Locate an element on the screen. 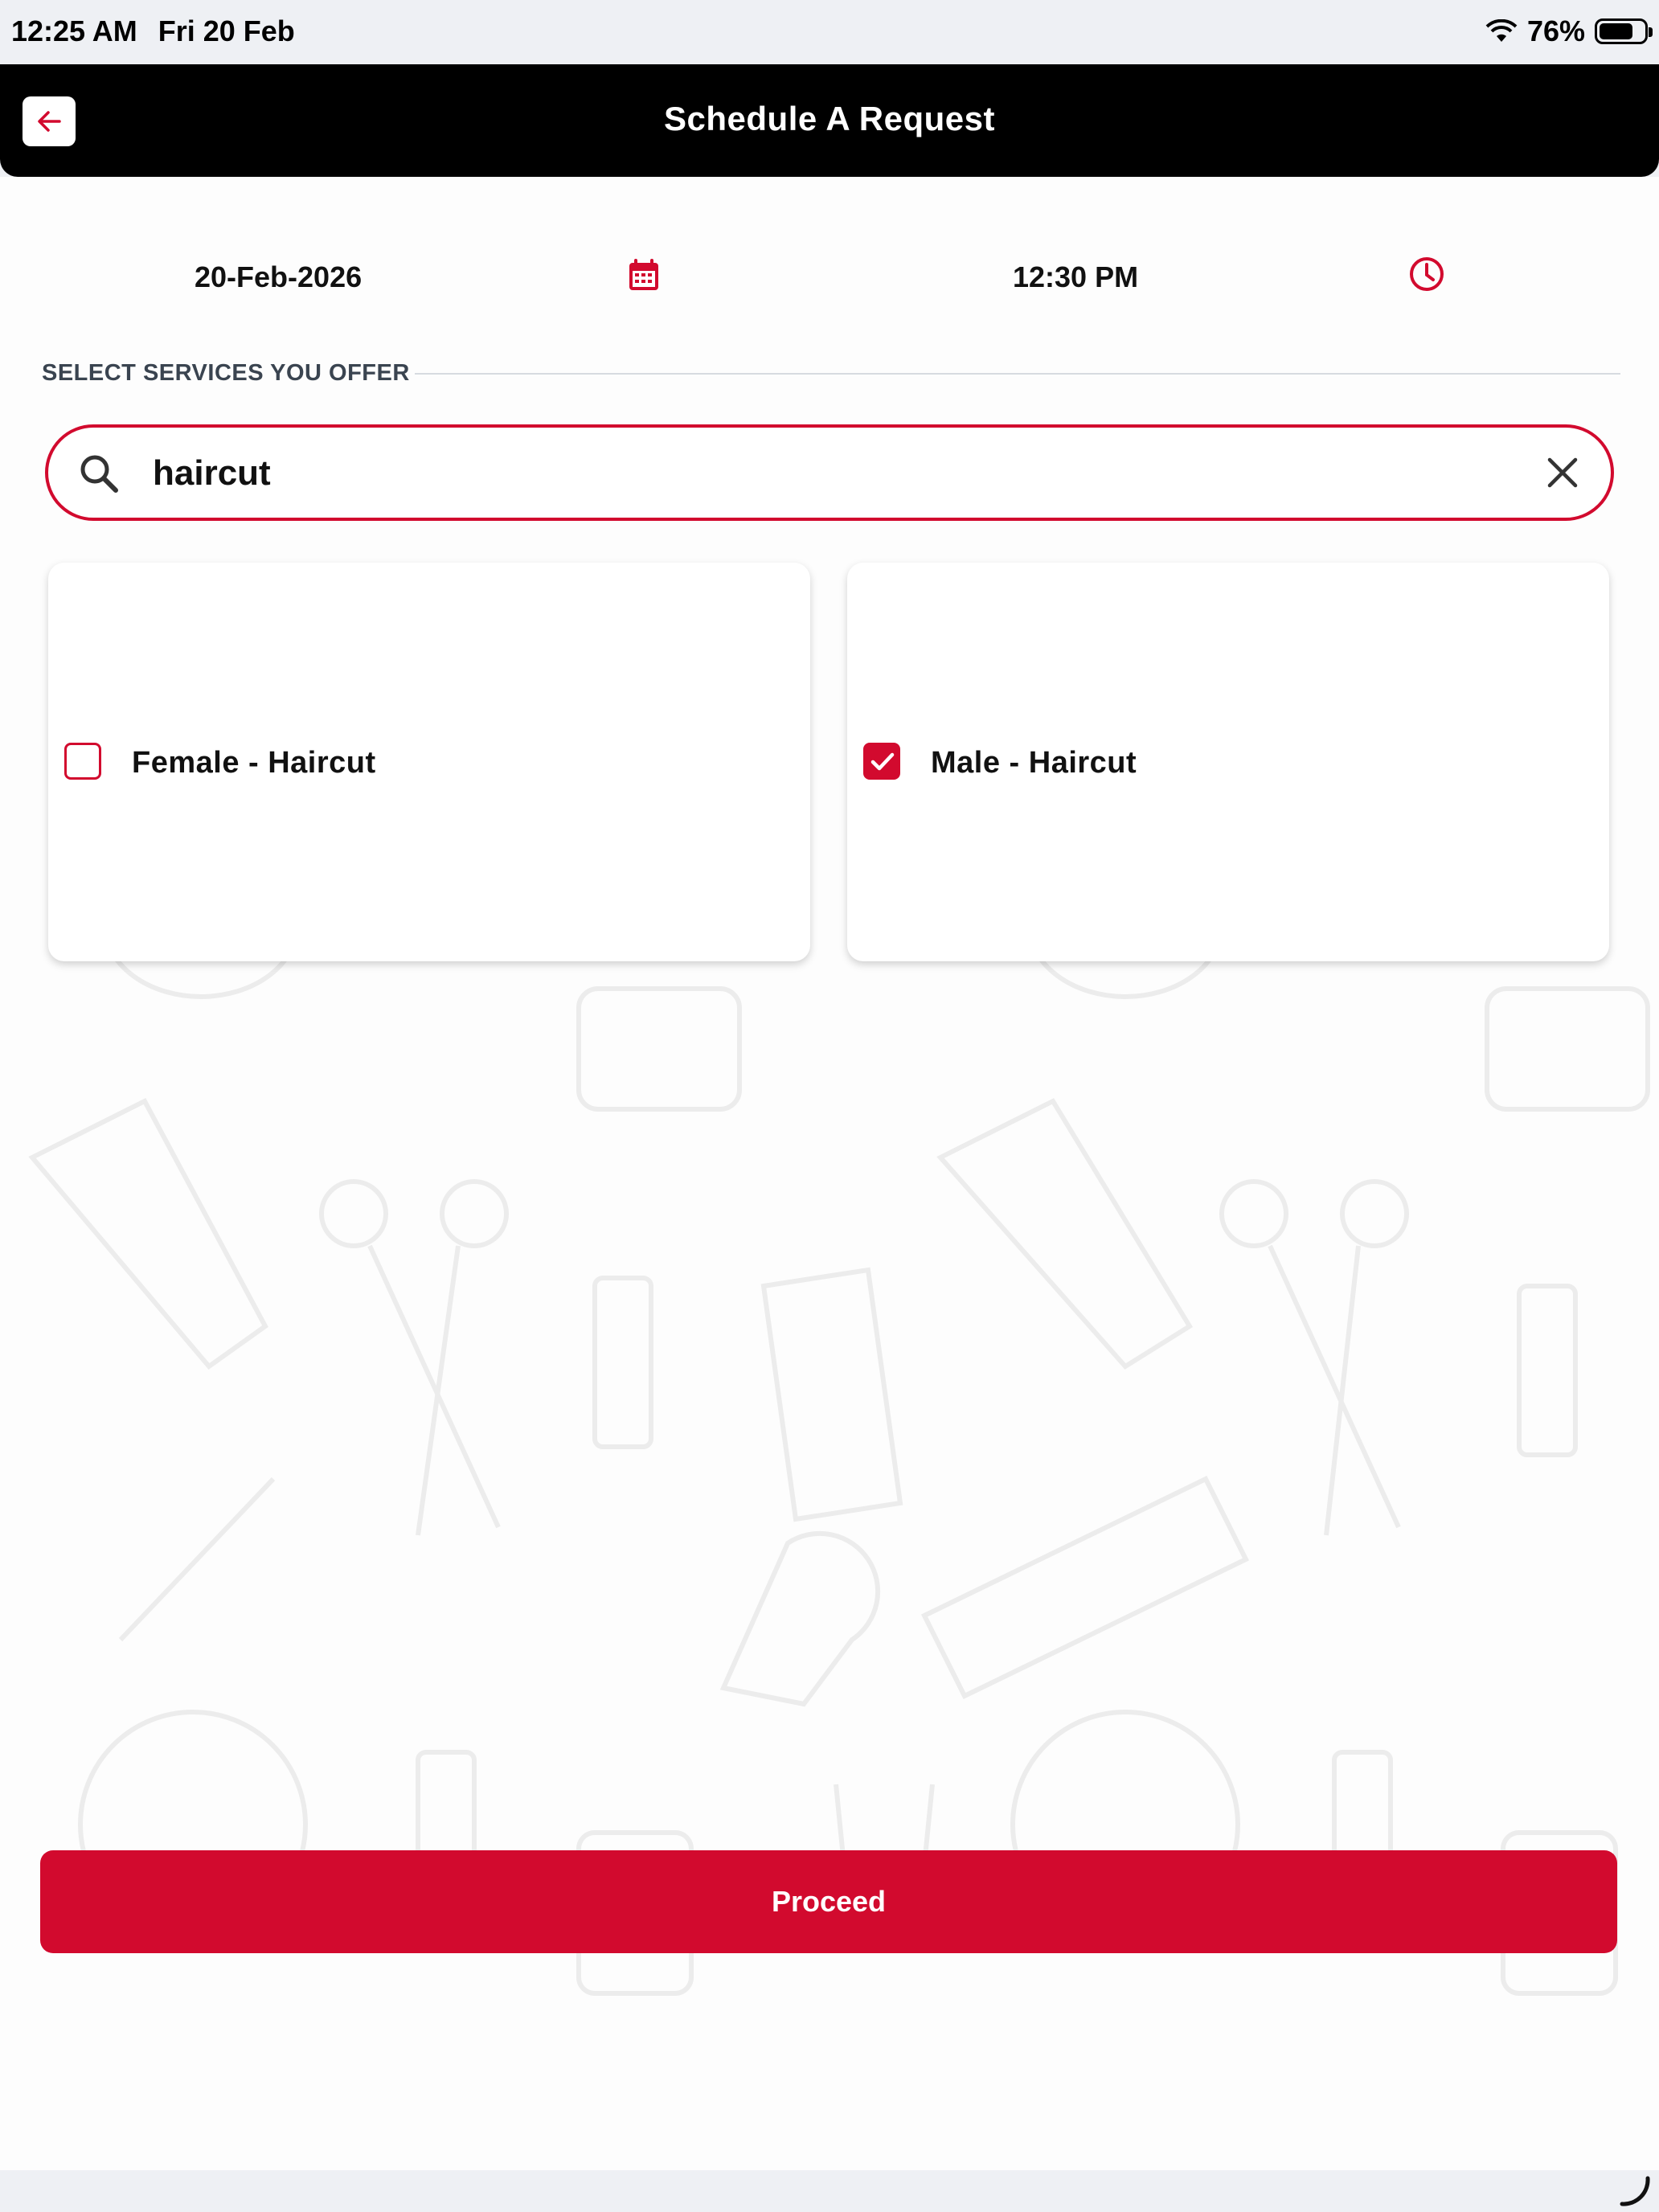 Image resolution: width=1659 pixels, height=2212 pixels. battery-percent: 76% is located at coordinates (1555, 30).